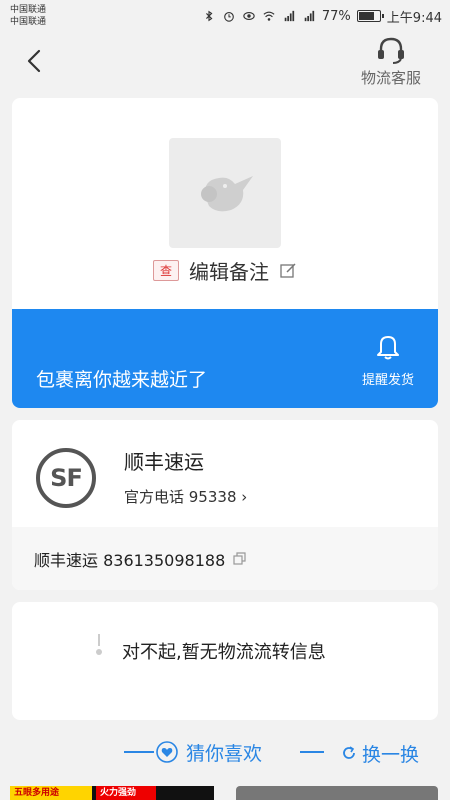 This screenshot has width=450, height=800. What do you see at coordinates (391, 754) in the screenshot?
I see `refresh-label: 换一换` at bounding box center [391, 754].